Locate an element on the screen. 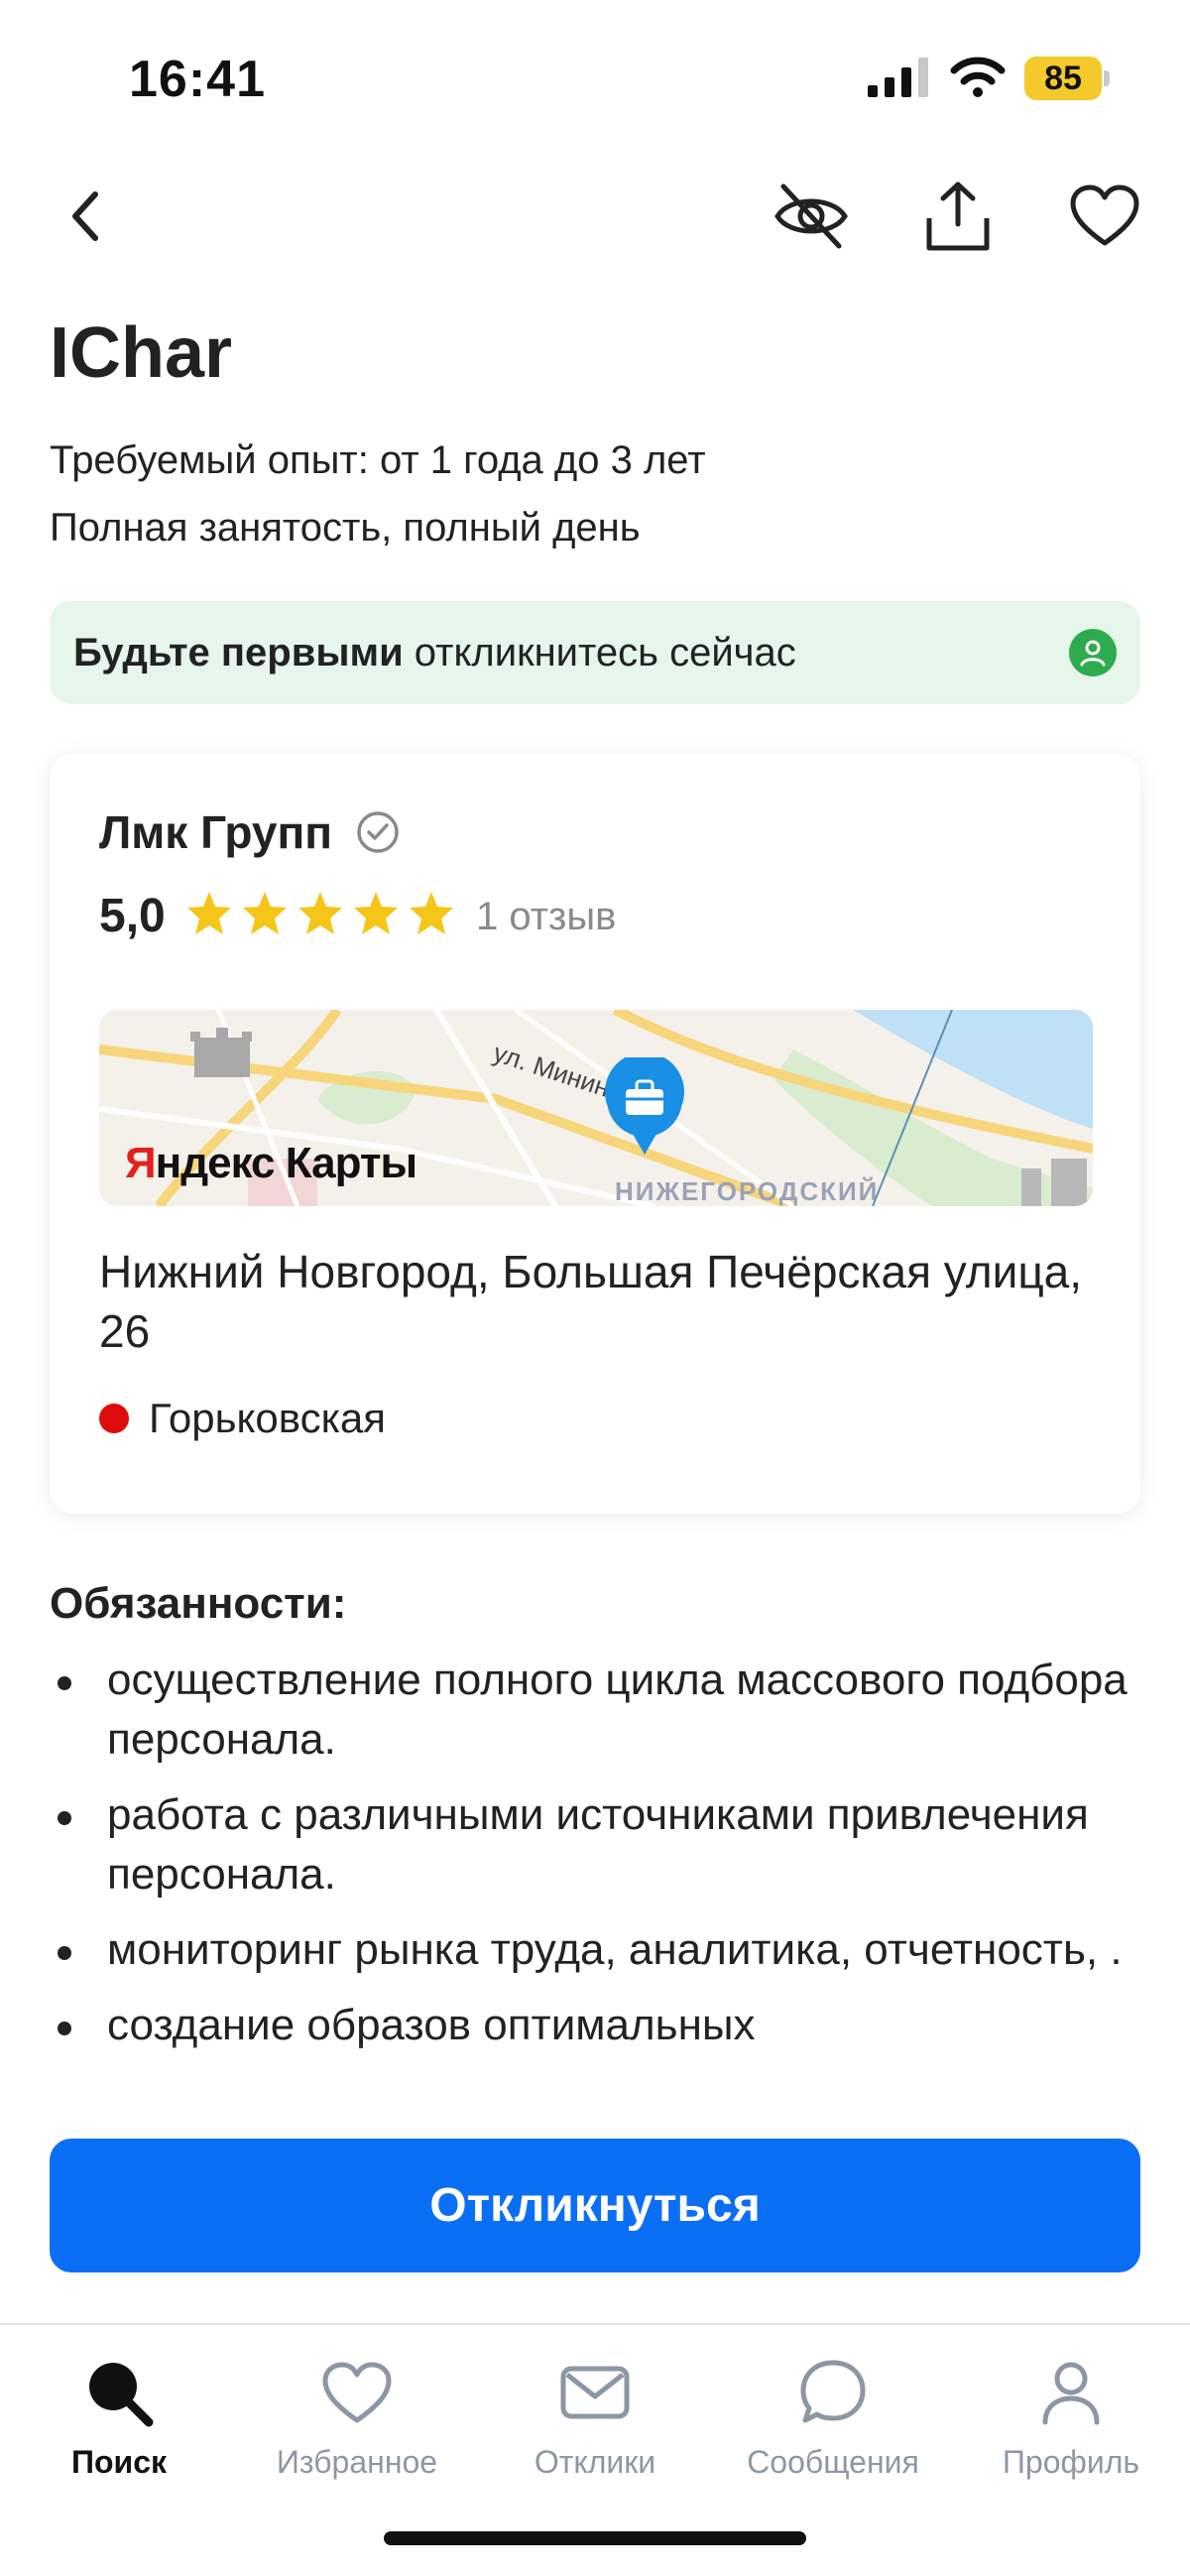 This screenshot has height=2576, width=1190. rating-value: 5,0 is located at coordinates (132, 916).